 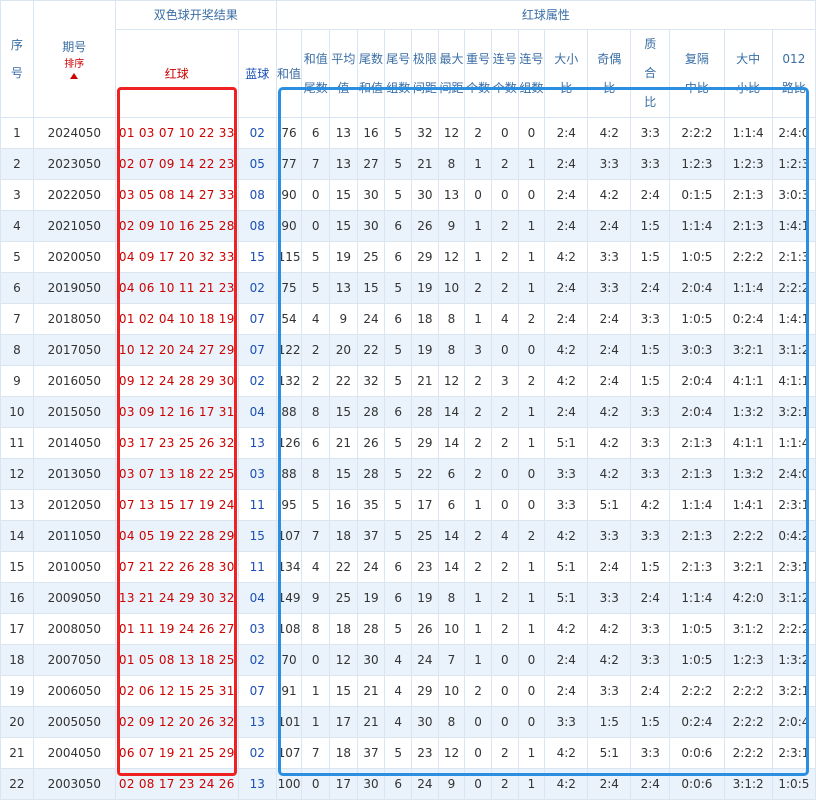 I want to click on row-period: 2012050, so click(x=74, y=505).